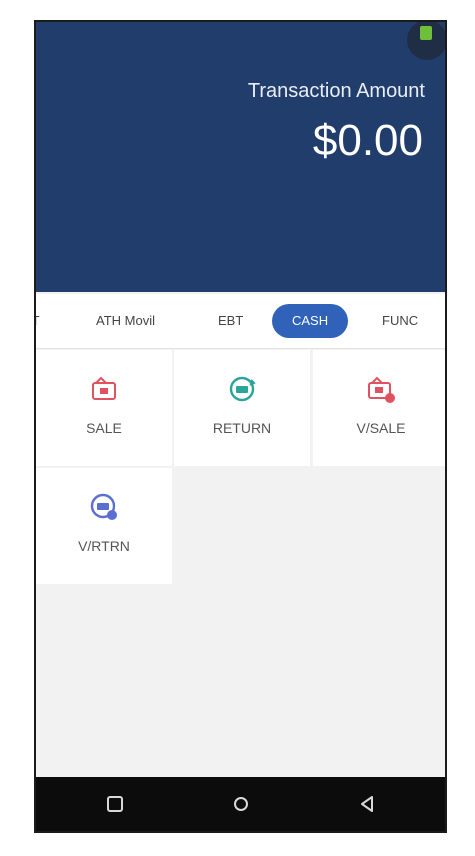 This screenshot has width=475, height=856. What do you see at coordinates (310, 321) in the screenshot?
I see `tab-cash: CASH` at bounding box center [310, 321].